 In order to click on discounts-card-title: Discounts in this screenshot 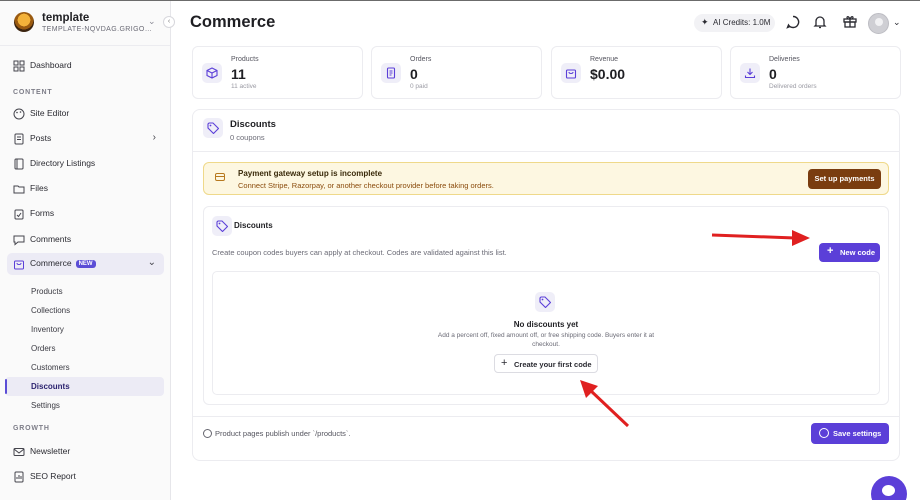, I will do `click(253, 225)`.